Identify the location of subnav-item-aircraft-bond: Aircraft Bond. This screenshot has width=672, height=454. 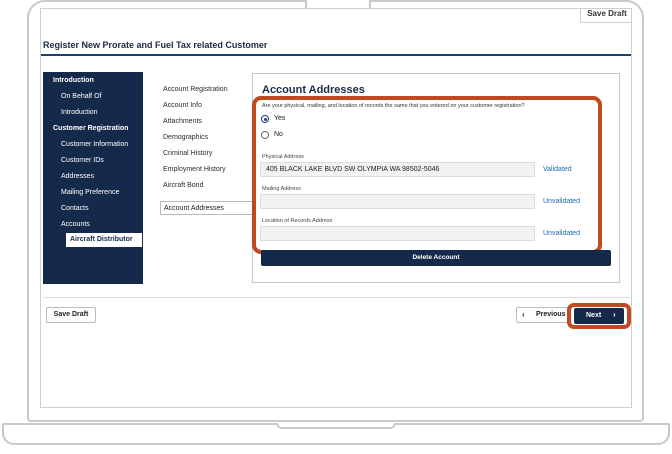
(183, 185).